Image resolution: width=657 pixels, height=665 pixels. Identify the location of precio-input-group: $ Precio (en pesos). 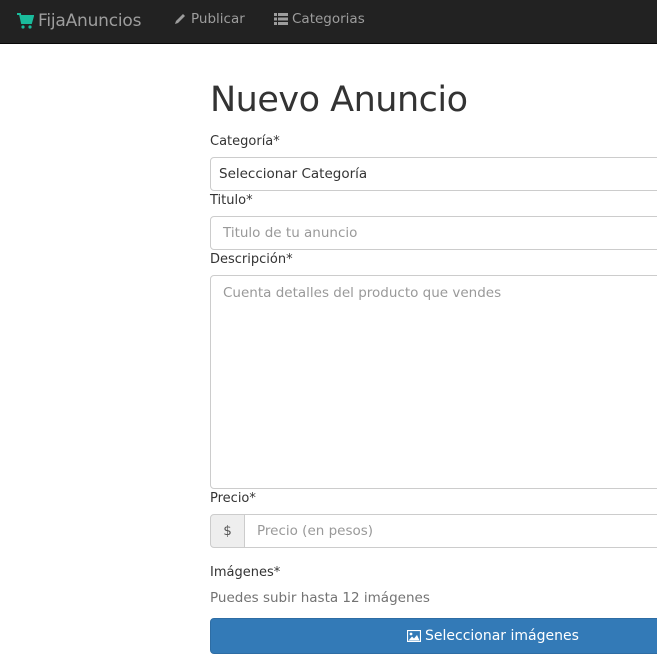
(433, 531).